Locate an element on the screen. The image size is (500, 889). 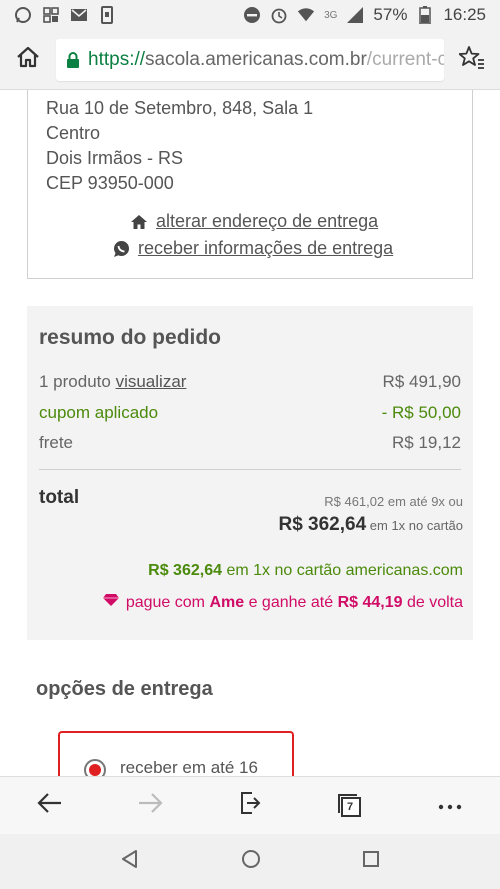
square-recents-icon is located at coordinates (370, 859).